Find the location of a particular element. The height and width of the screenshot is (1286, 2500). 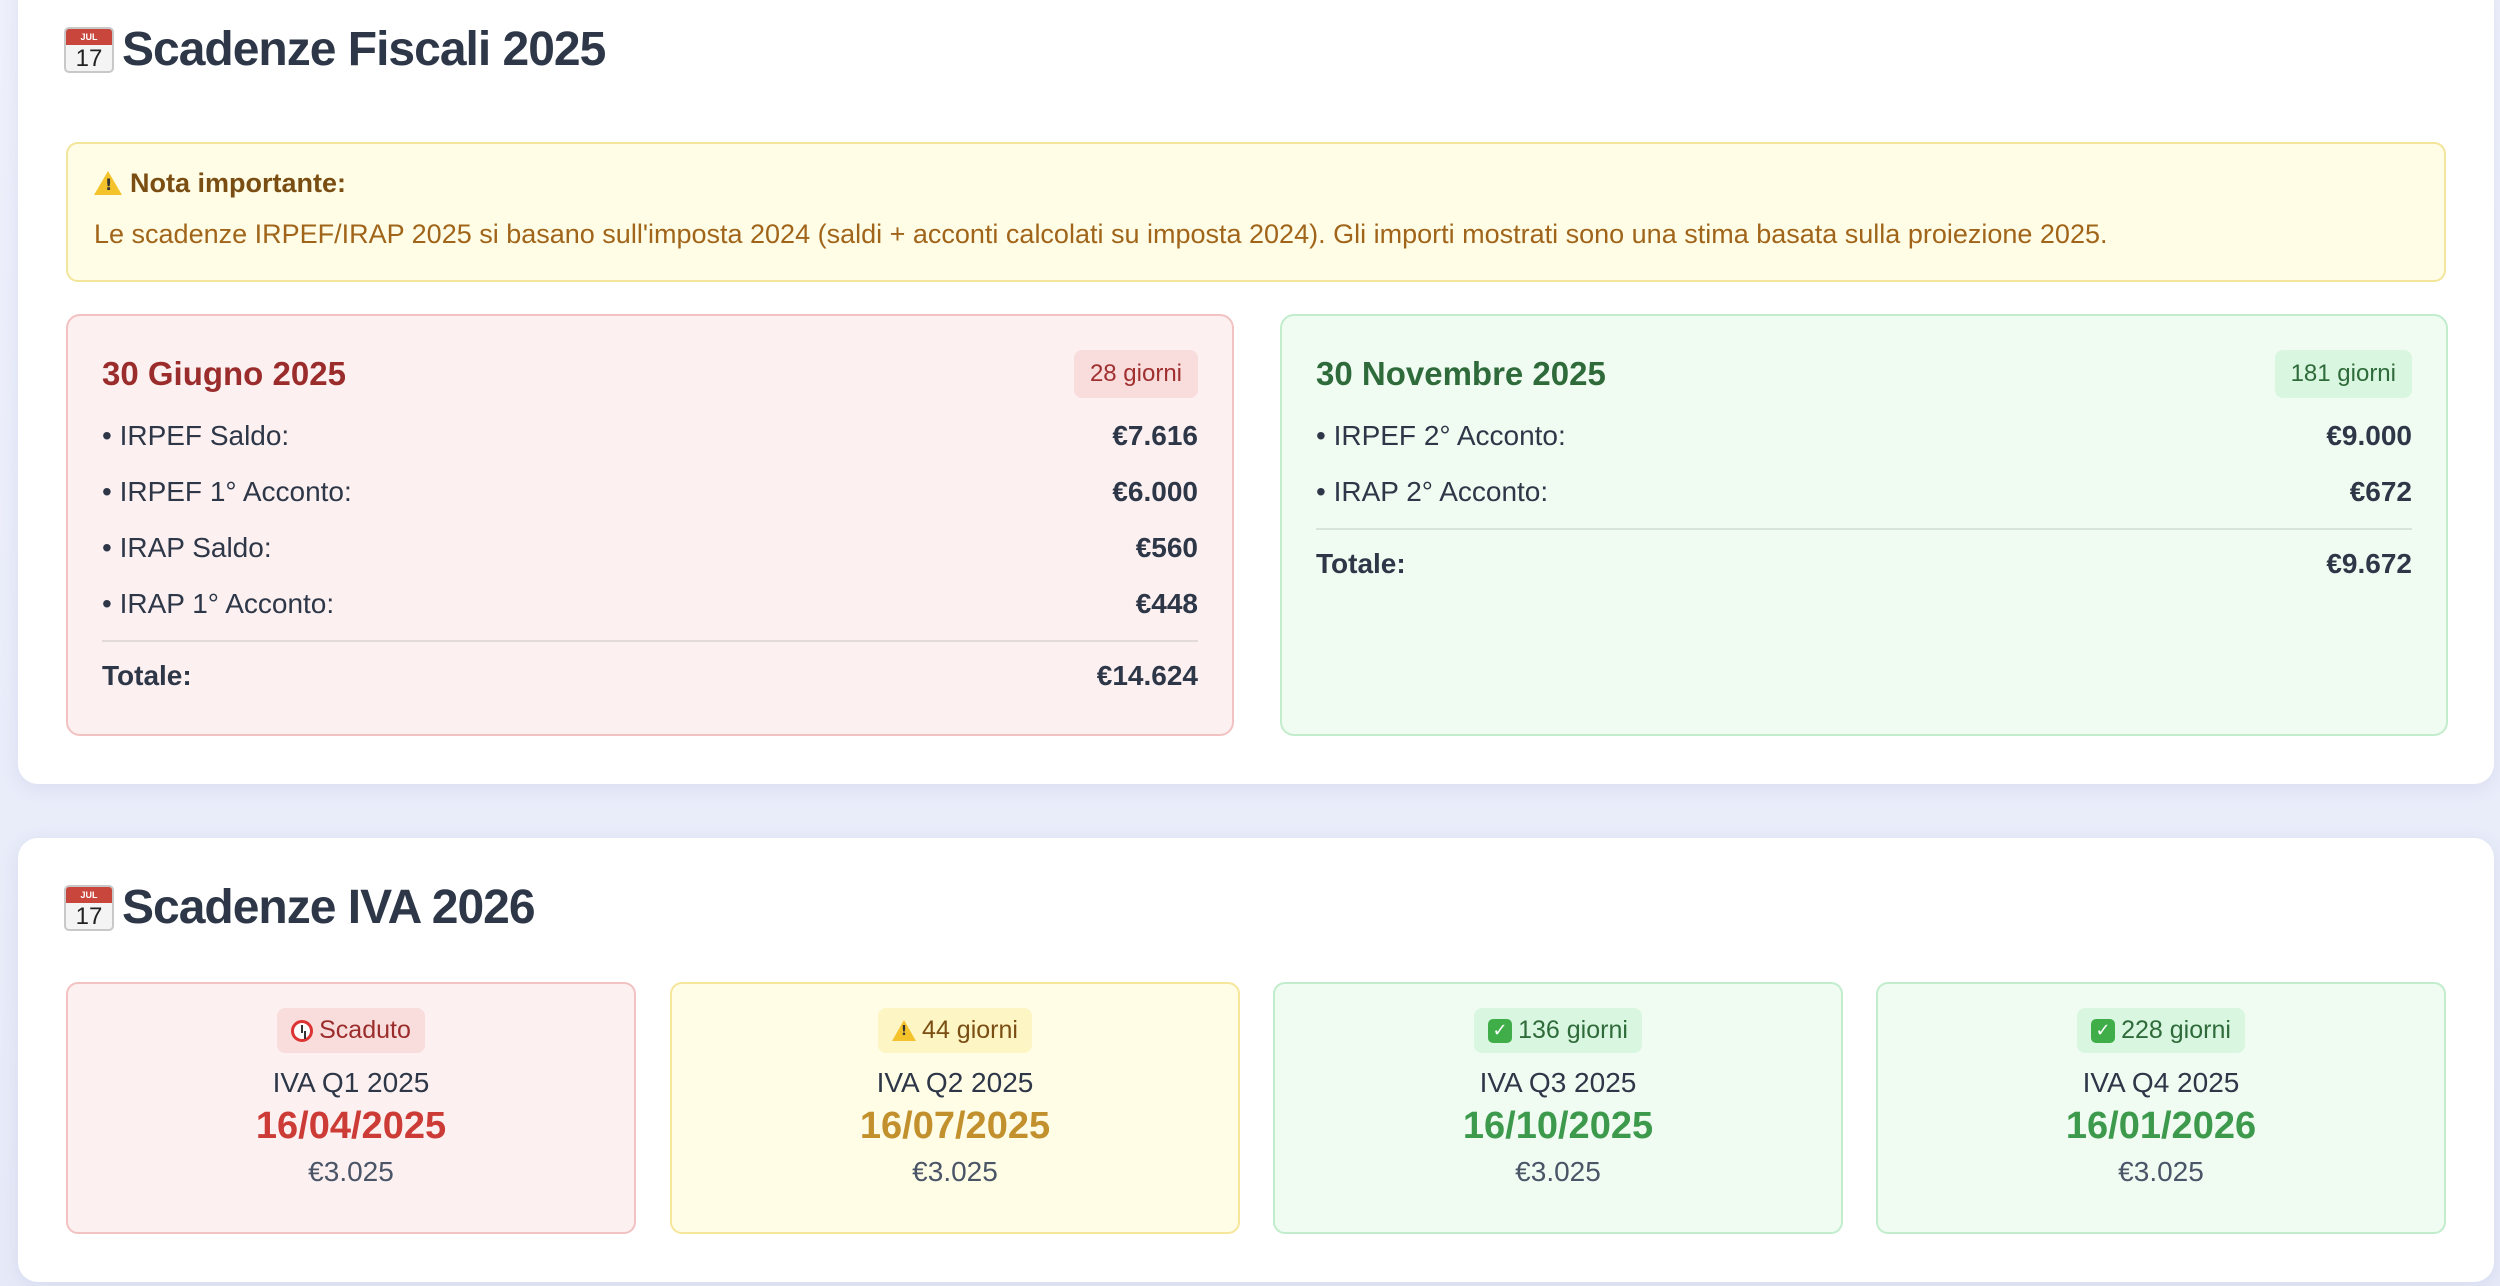

iva-quarter-label: IVA Q2 2025 is located at coordinates (955, 1082).